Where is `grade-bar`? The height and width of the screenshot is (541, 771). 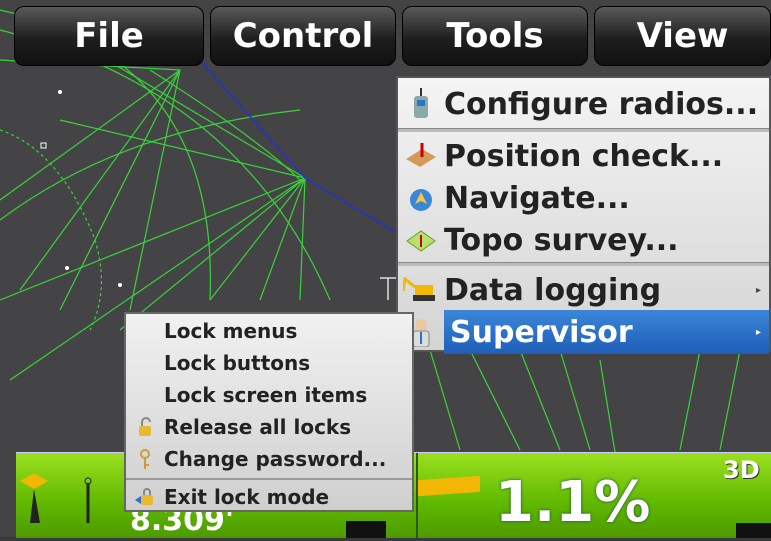
grade-bar is located at coordinates (449, 486).